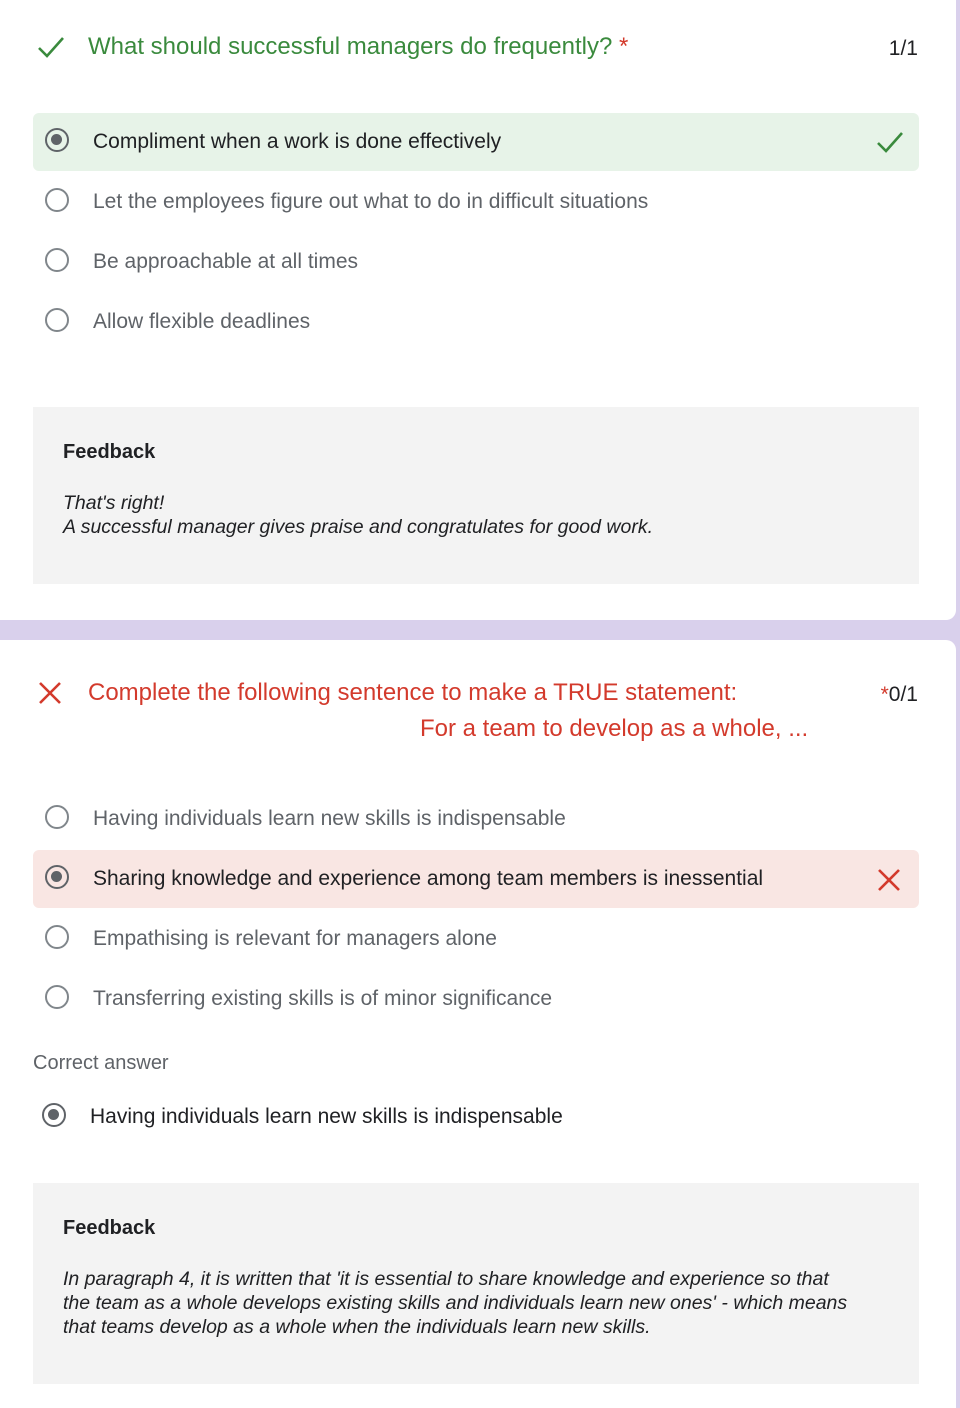 This screenshot has height=1408, width=960. What do you see at coordinates (476, 262) in the screenshot?
I see `option-3: Be approachable at all times` at bounding box center [476, 262].